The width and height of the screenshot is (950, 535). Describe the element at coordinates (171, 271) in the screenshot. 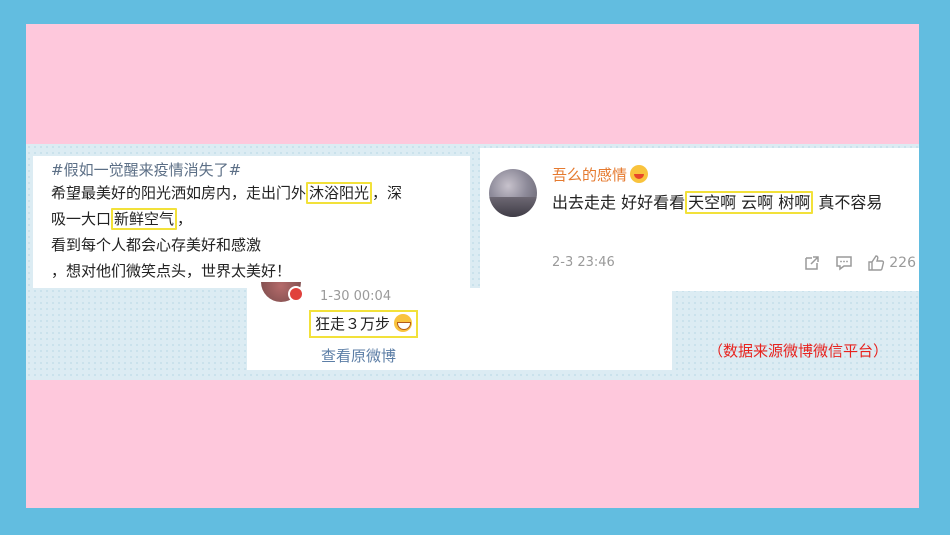

I see `post-line-4: ，想对他们微笑点头，世界太美好！` at that location.